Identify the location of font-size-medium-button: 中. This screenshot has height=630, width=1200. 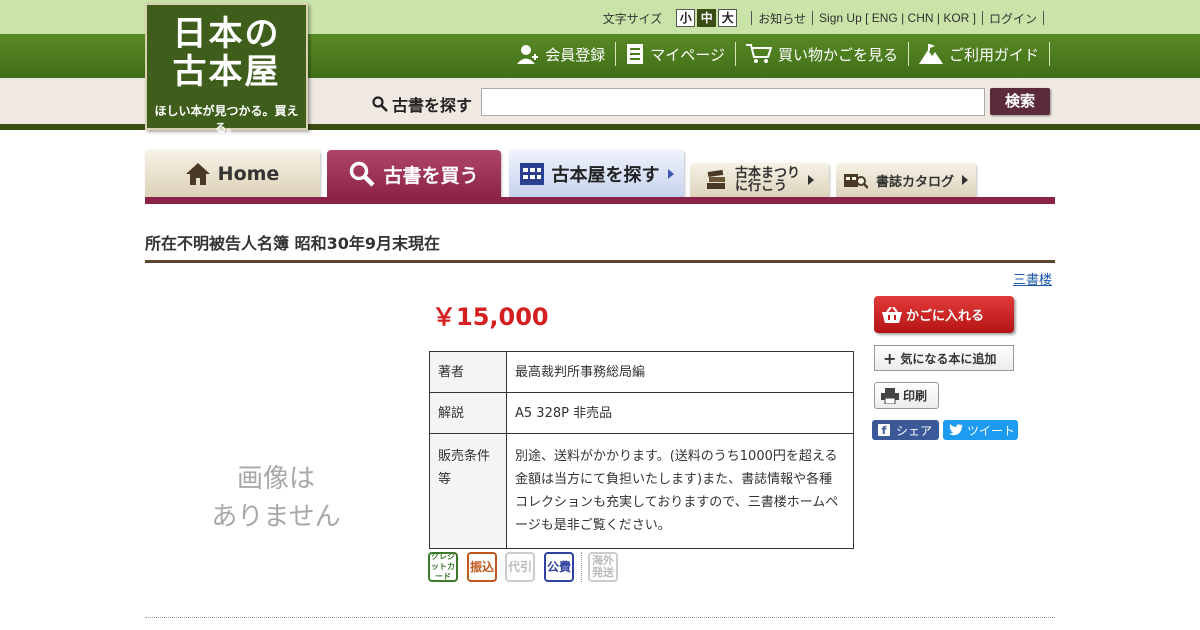
(707, 18).